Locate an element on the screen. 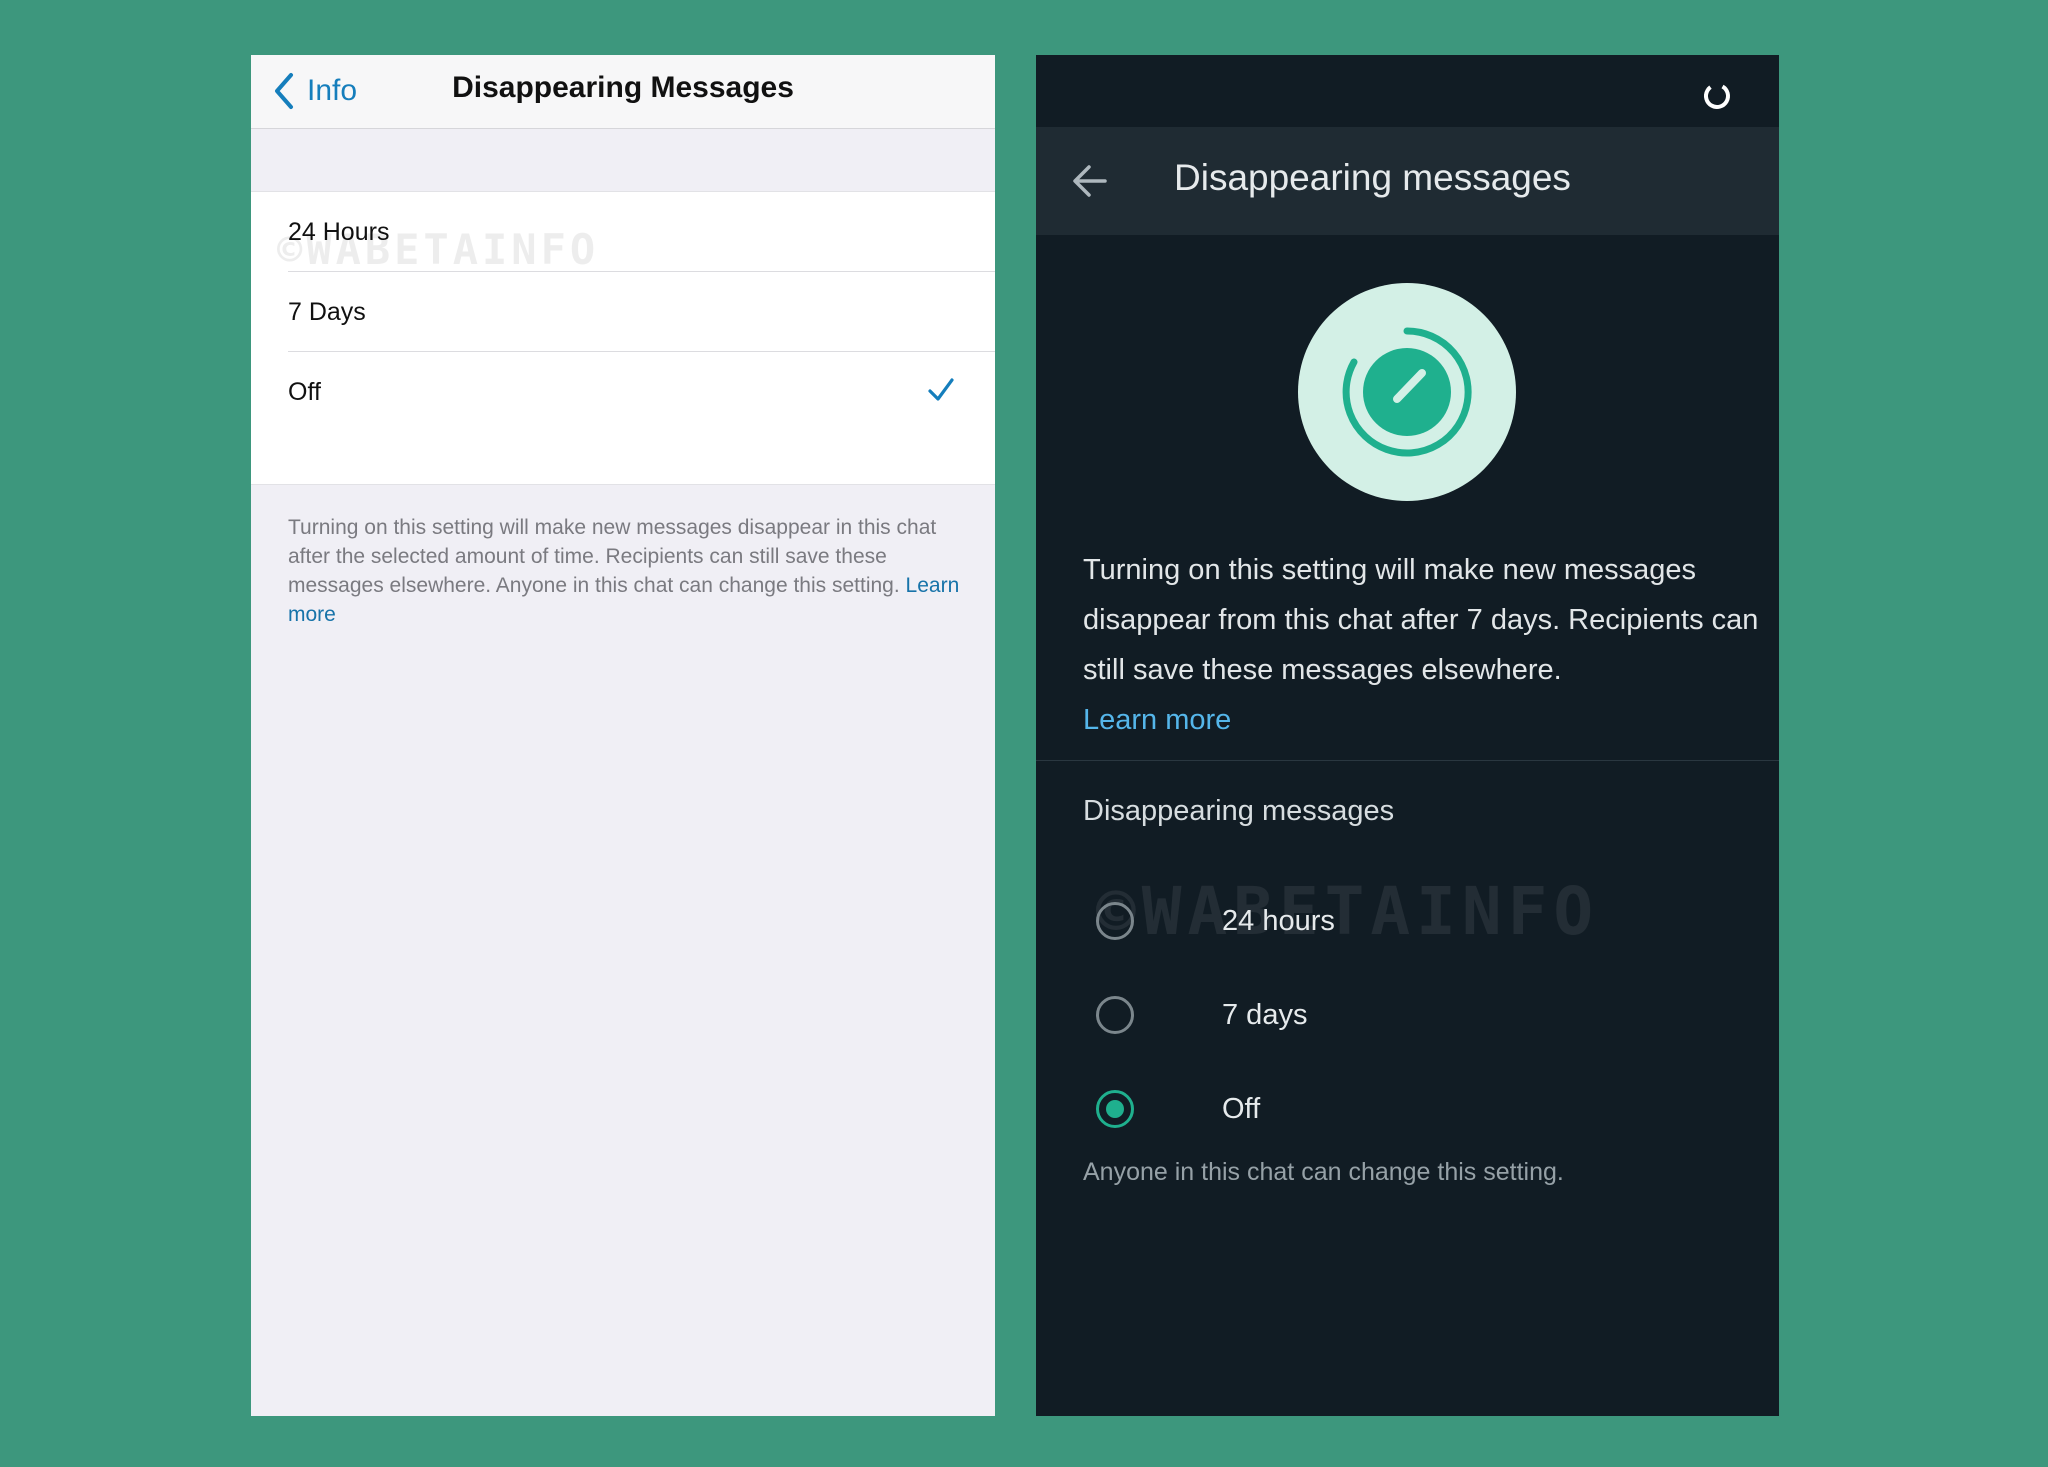  ios-options-list: 24 Hours 7 Days Off is located at coordinates (623, 338).